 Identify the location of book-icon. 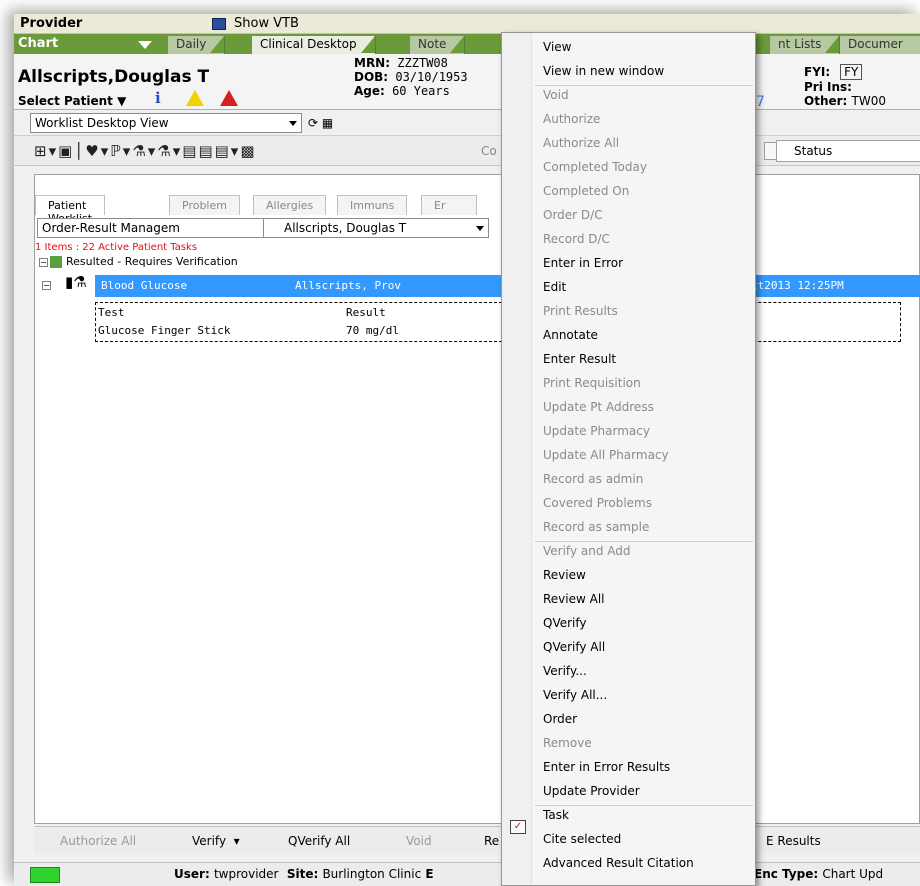
(56, 262).